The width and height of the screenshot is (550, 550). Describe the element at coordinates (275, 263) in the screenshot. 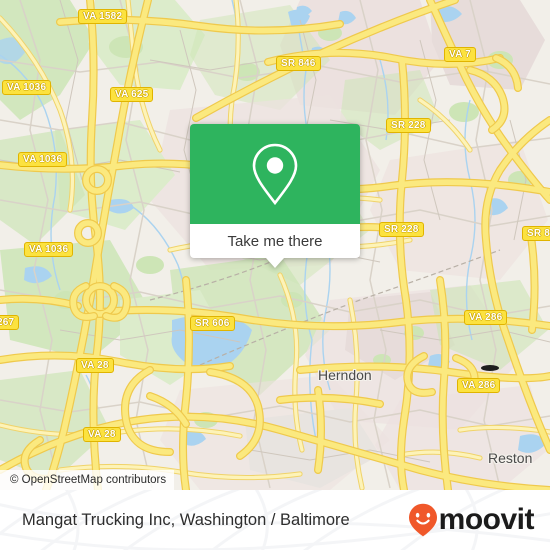

I see `popup-pointer-tail` at that location.